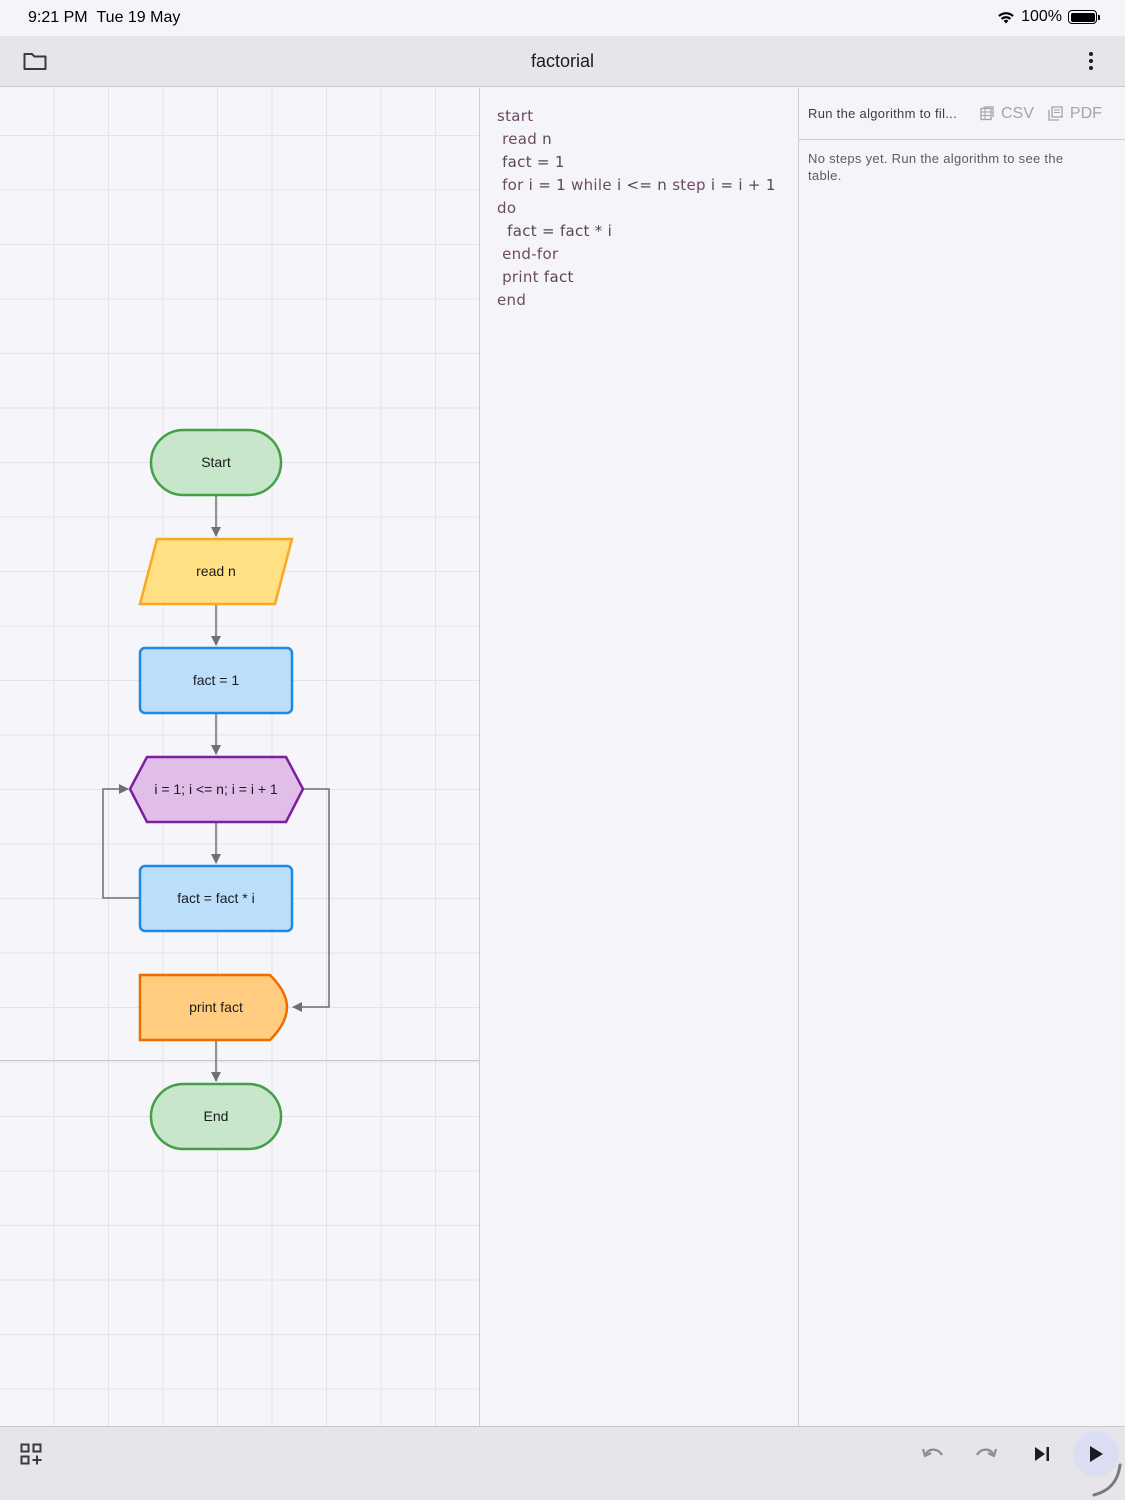  I want to click on code-line: fact = 1, so click(647, 162).